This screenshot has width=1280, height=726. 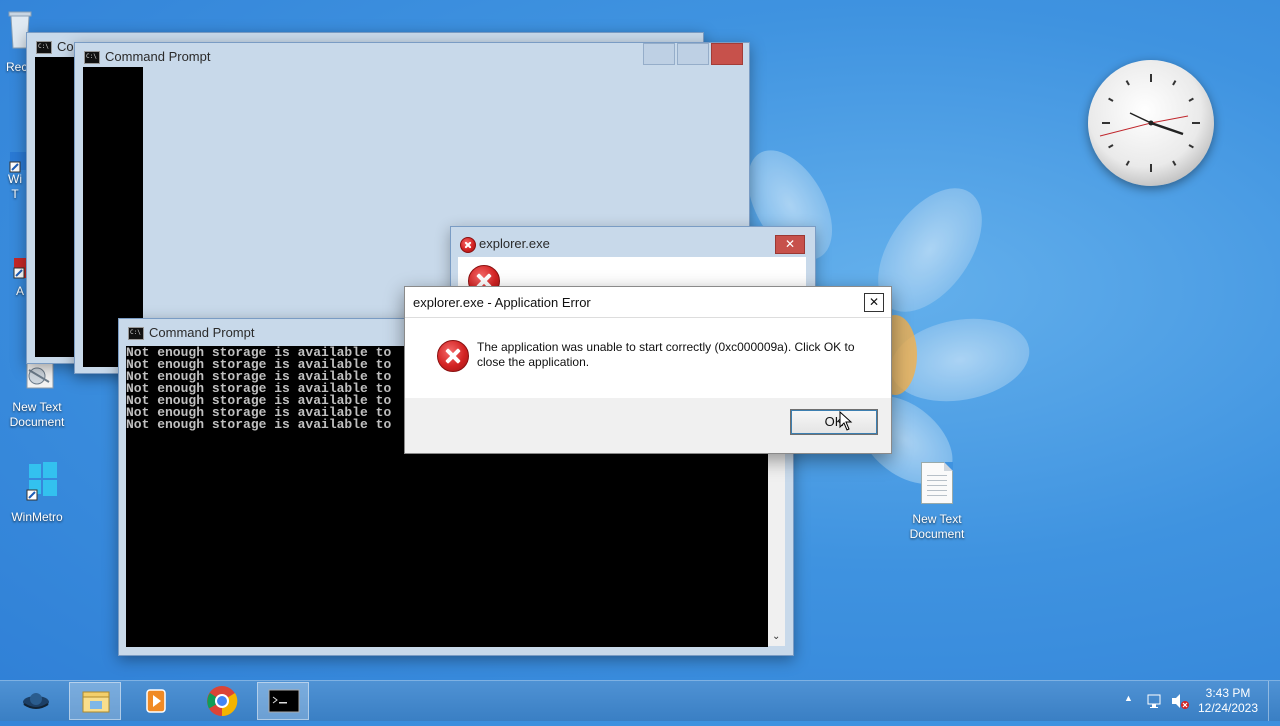 What do you see at coordinates (834, 422) in the screenshot?
I see `ok-button: OK` at bounding box center [834, 422].